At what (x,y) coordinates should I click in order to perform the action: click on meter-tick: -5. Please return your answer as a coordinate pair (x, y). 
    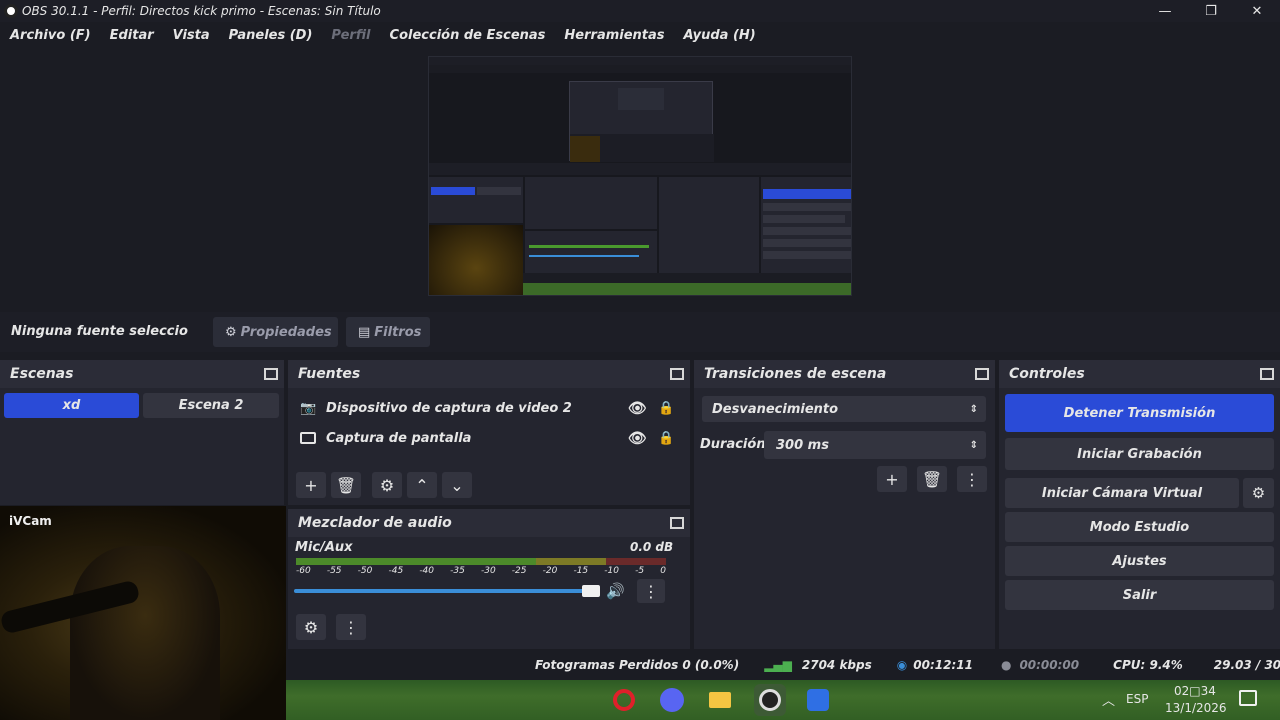
    Looking at the image, I should click on (640, 571).